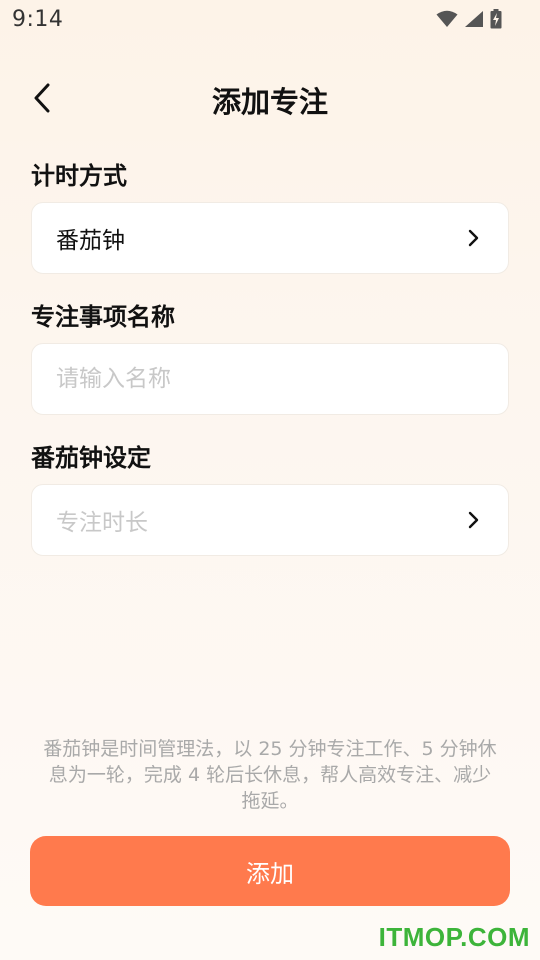  Describe the element at coordinates (454, 937) in the screenshot. I see `watermark-logo: ITMOP.COM` at that location.